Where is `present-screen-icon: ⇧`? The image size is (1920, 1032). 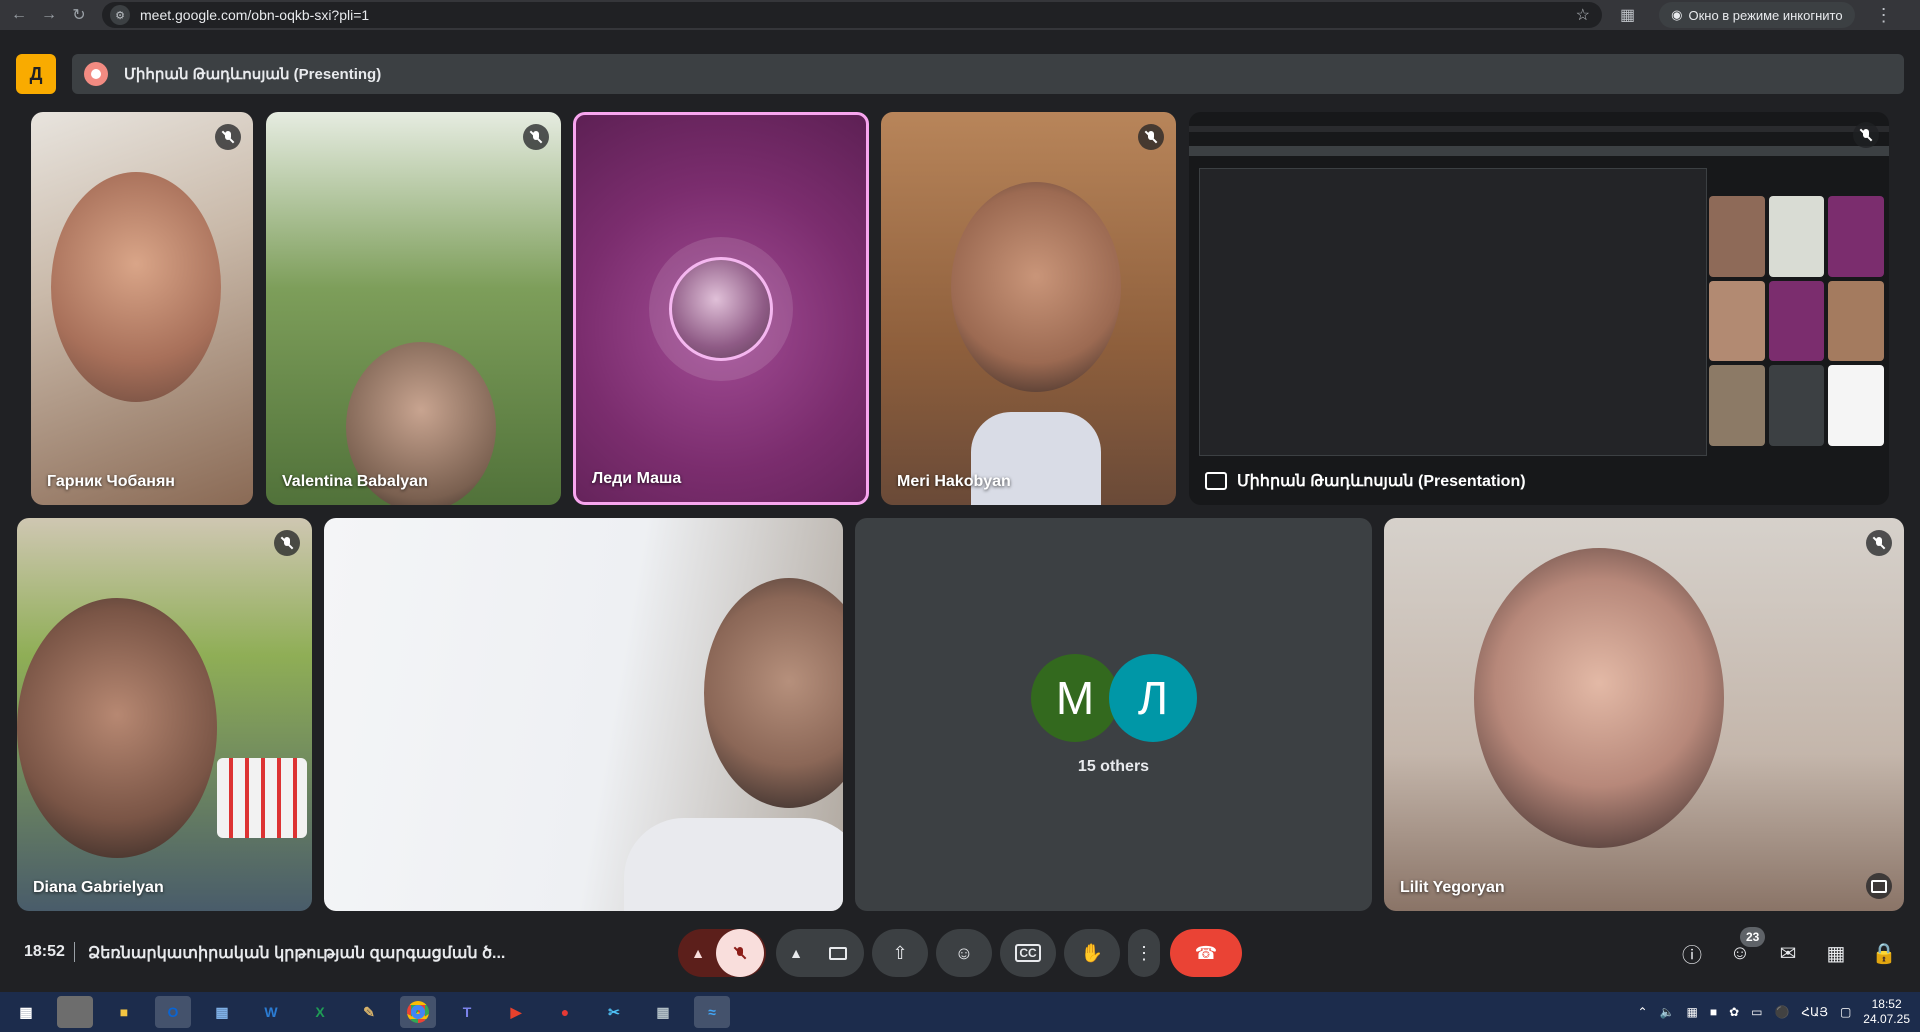
present-screen-icon: ⇧ is located at coordinates (900, 952).